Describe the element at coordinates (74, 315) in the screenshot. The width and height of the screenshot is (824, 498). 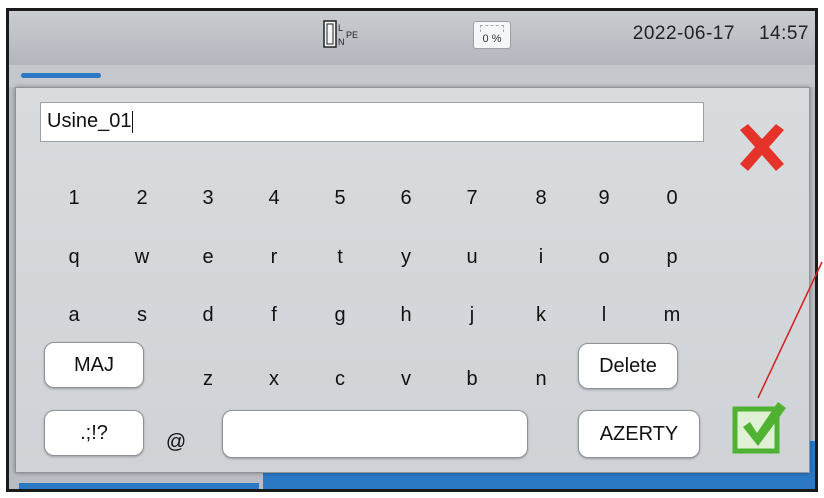
I see `key-a: a` at that location.